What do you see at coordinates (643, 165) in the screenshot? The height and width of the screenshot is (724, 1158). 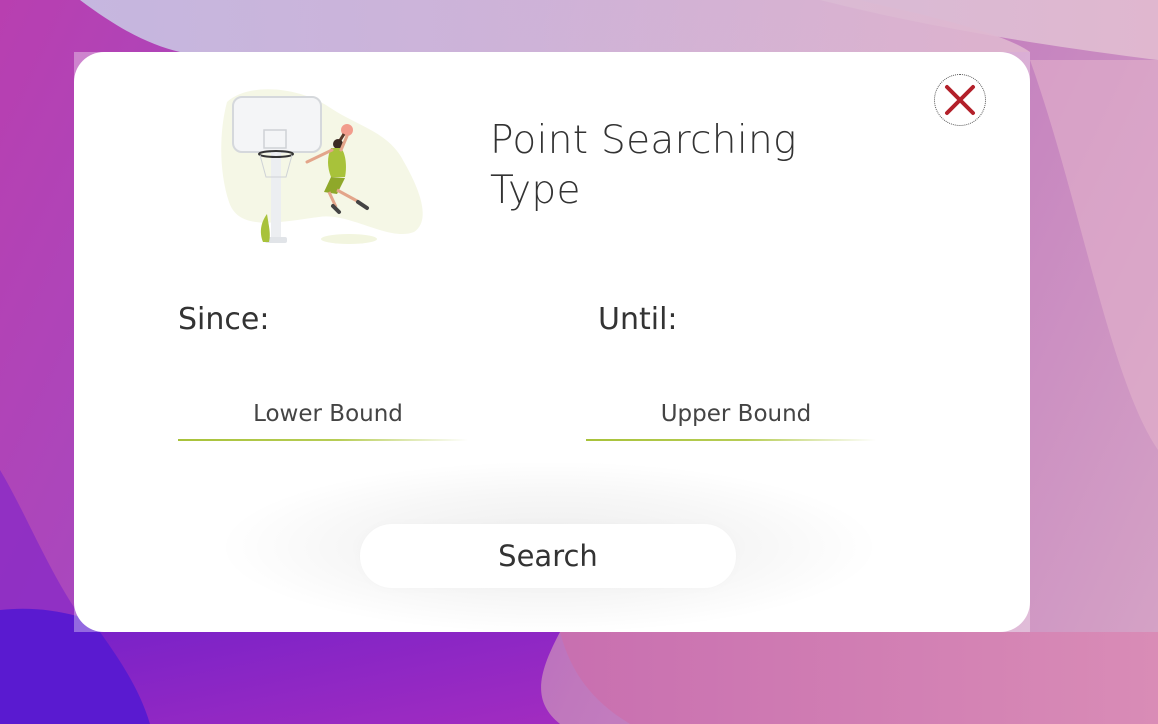 I see `dialog-title: Point Searching Type` at bounding box center [643, 165].